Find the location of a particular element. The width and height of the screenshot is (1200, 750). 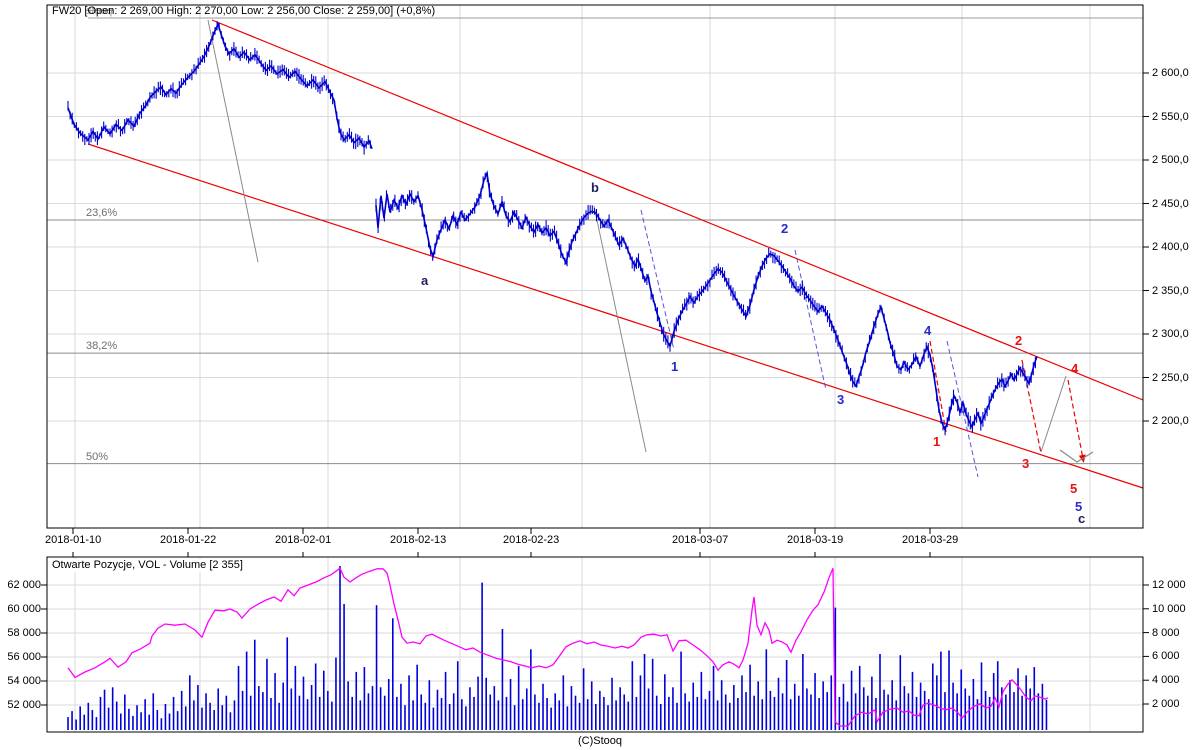

gray-trend-line is located at coordinates (1053, 414).